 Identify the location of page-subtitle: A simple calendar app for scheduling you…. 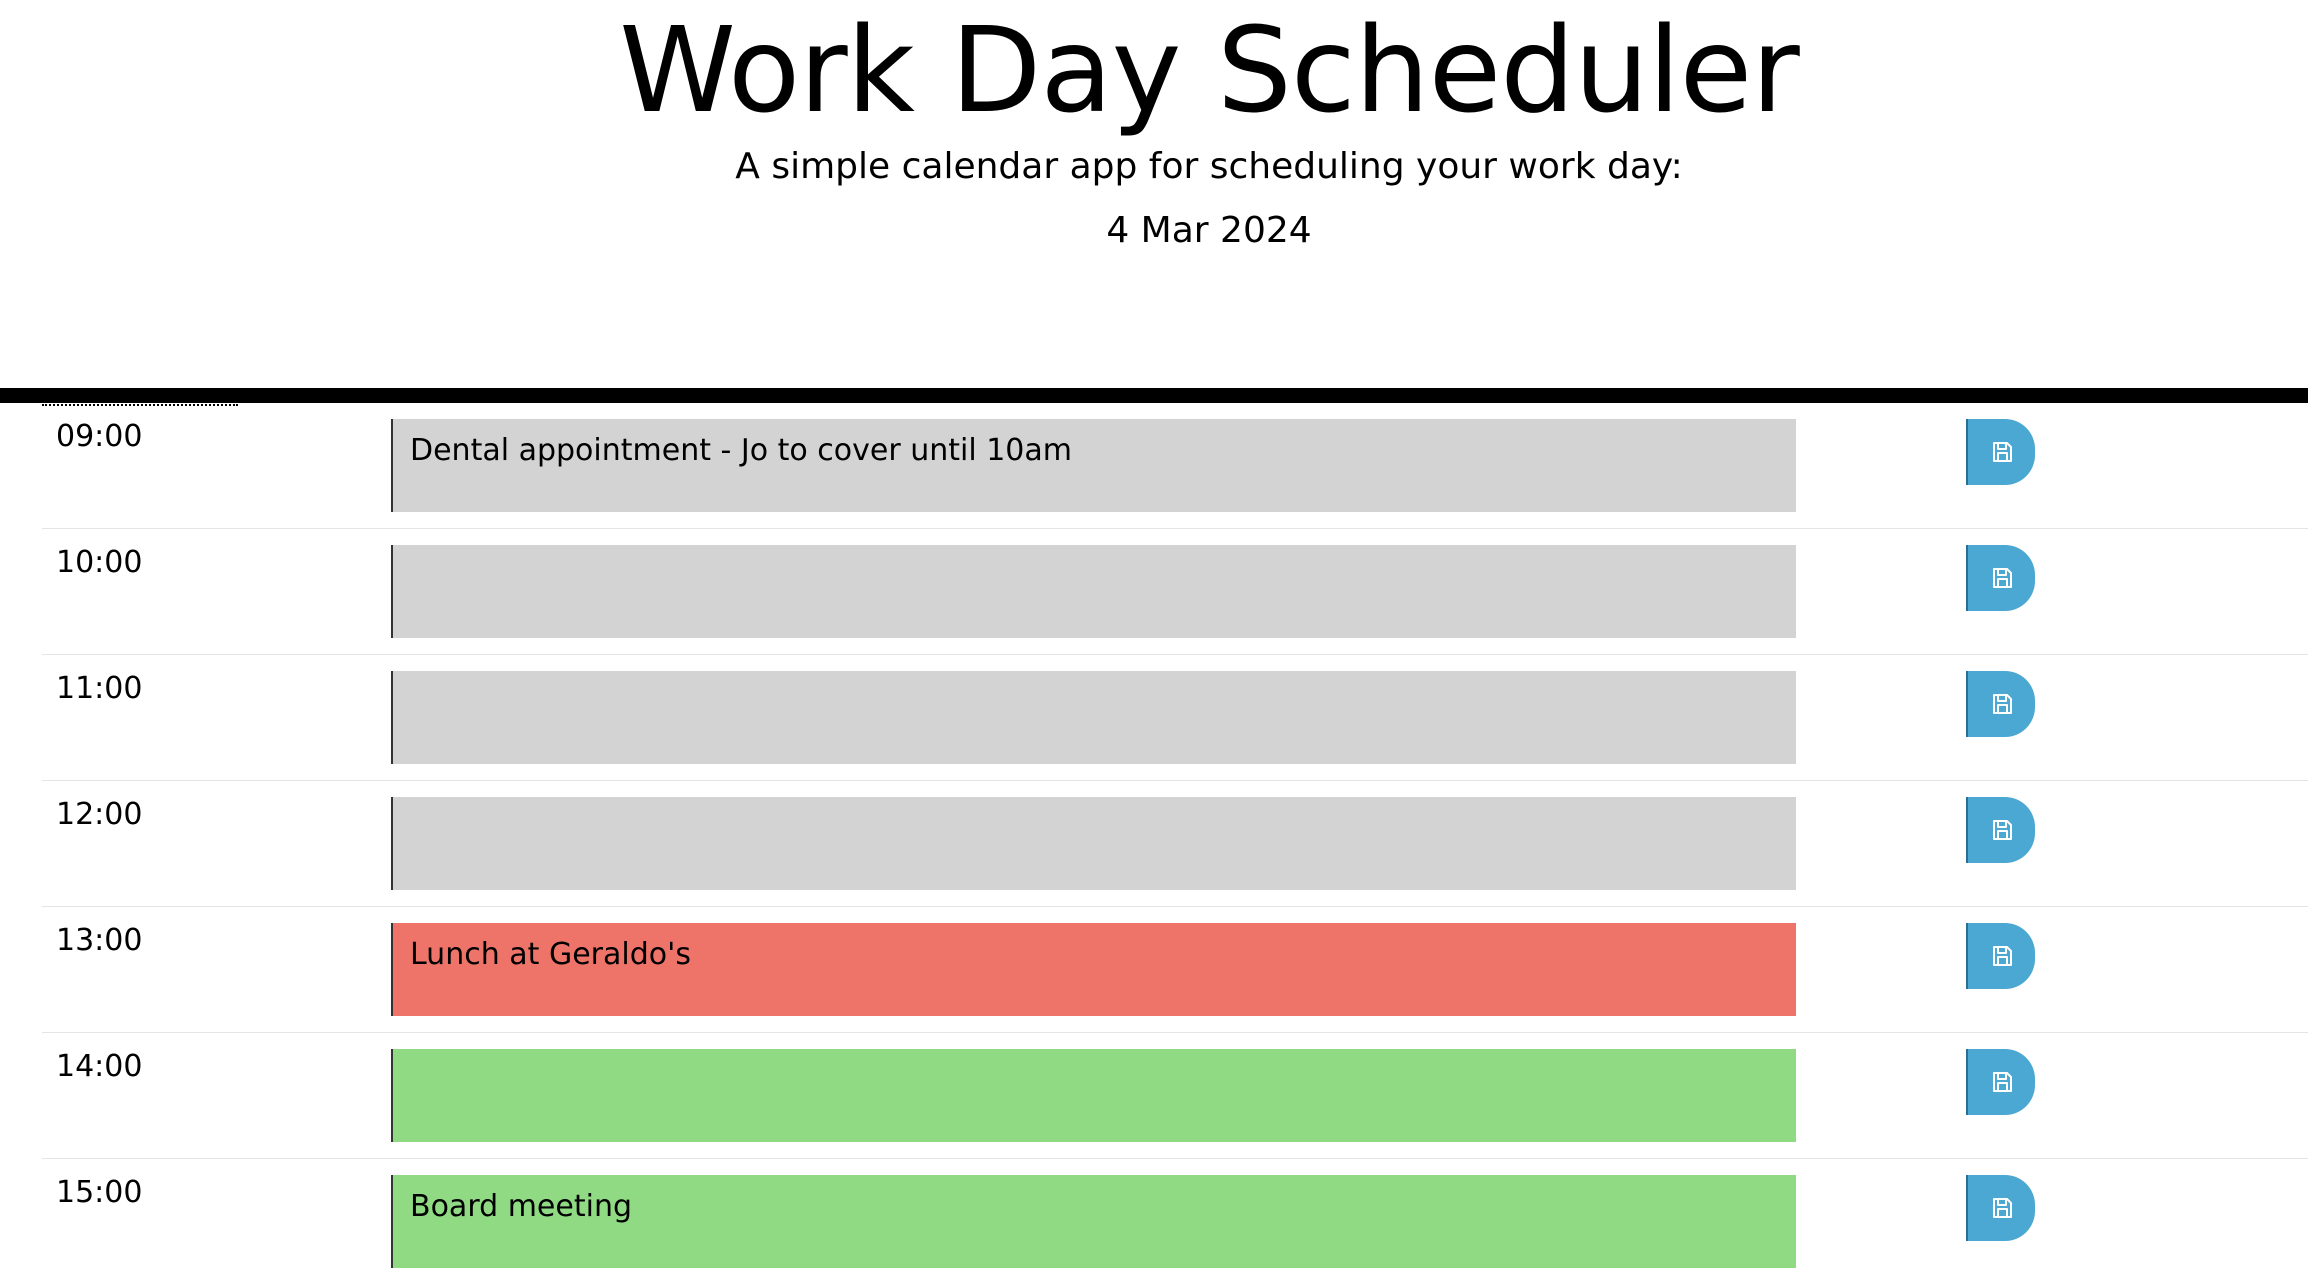
(1209, 166).